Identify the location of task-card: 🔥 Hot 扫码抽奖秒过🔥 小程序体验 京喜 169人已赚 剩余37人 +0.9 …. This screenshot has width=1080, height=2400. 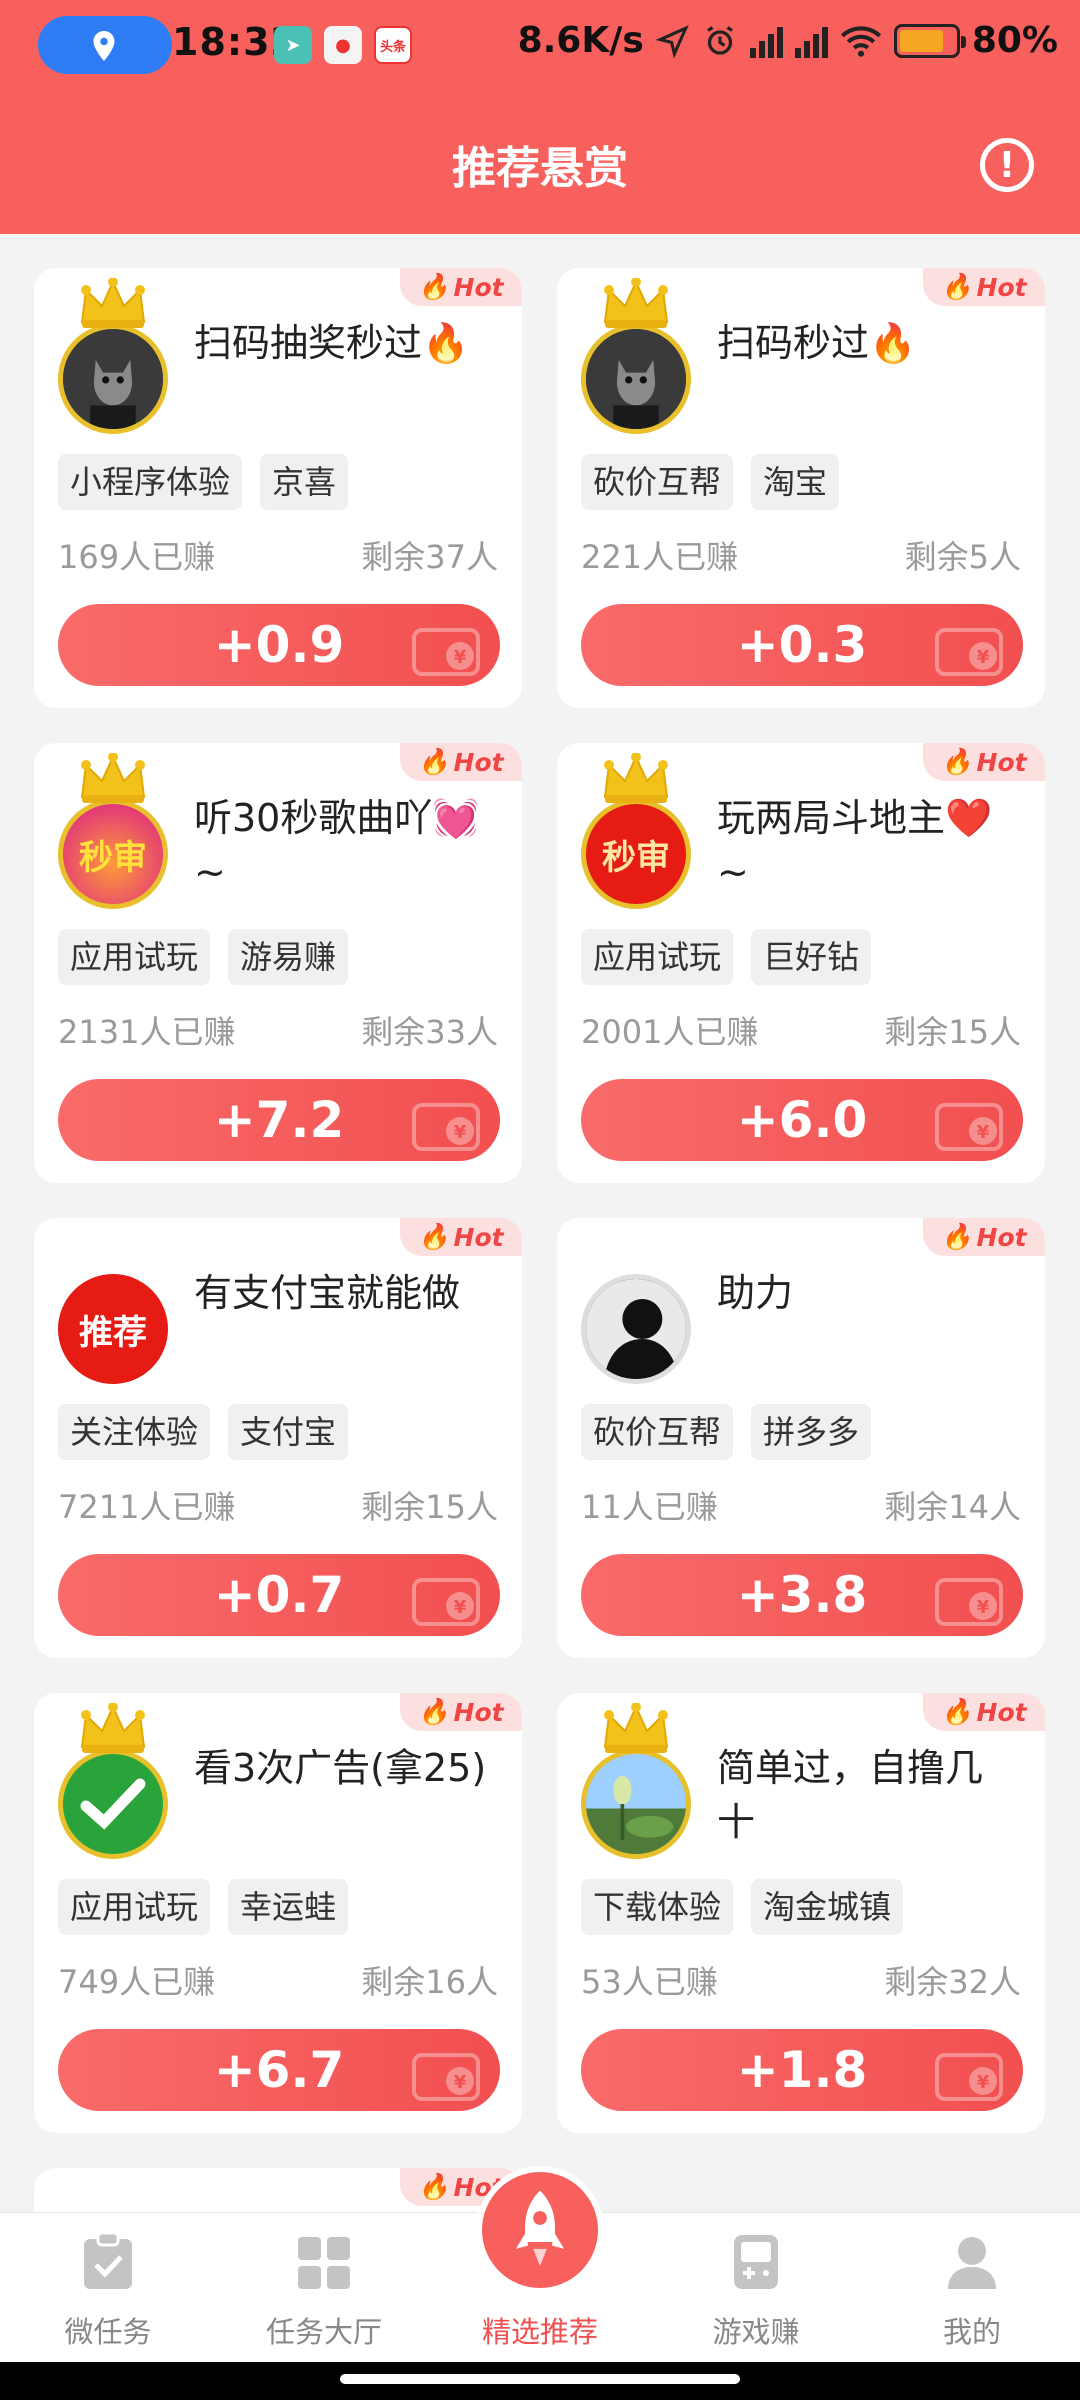
(278, 488).